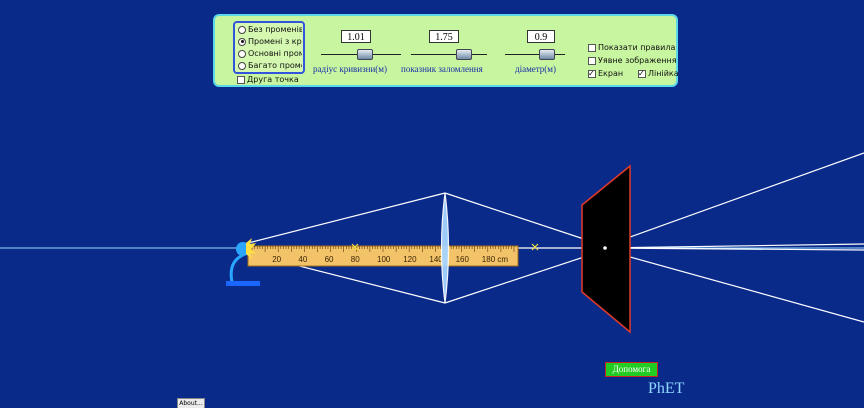  Describe the element at coordinates (355, 259) in the screenshot. I see `ruler-tick-label: 80` at that location.